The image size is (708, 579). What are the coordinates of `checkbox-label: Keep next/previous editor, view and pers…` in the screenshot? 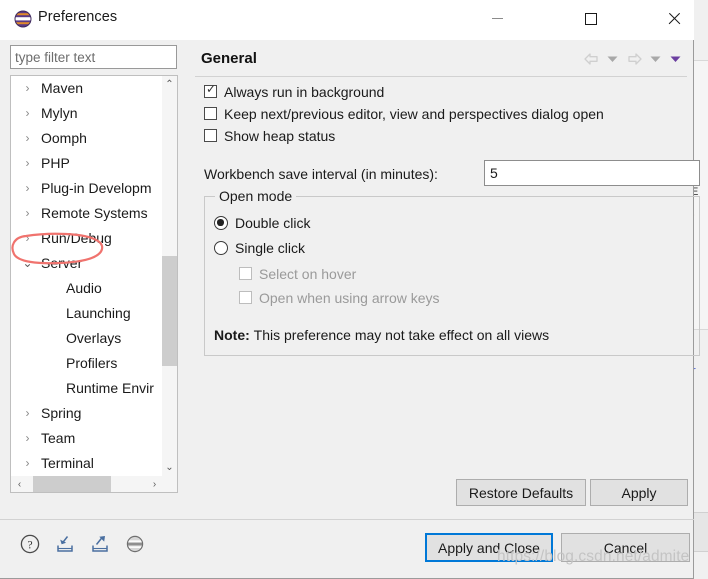 It's located at (414, 114).